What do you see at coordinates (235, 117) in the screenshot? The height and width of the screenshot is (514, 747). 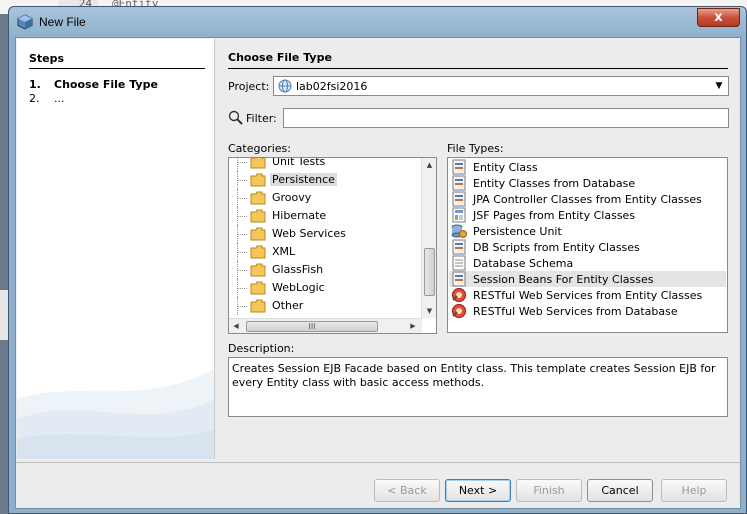 I see `magnifier-icon` at bounding box center [235, 117].